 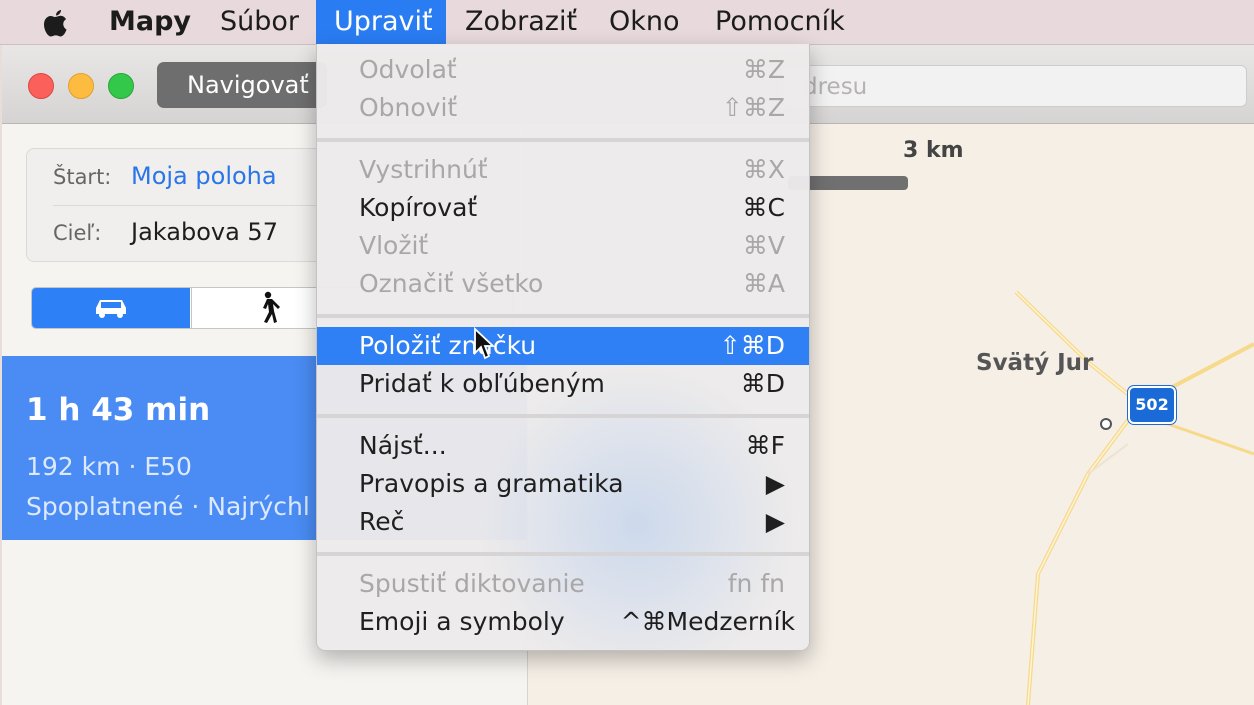 I want to click on route-details: Spoplatnené · Najrýchl, so click(x=168, y=506).